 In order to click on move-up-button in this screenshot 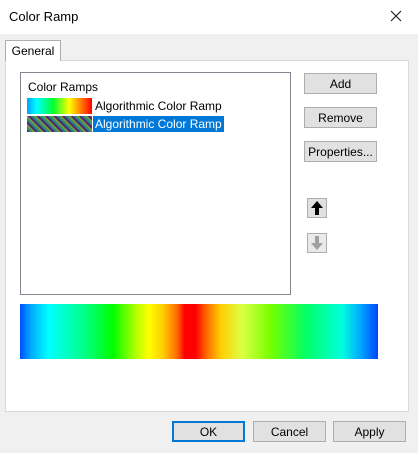, I will do `click(317, 208)`.